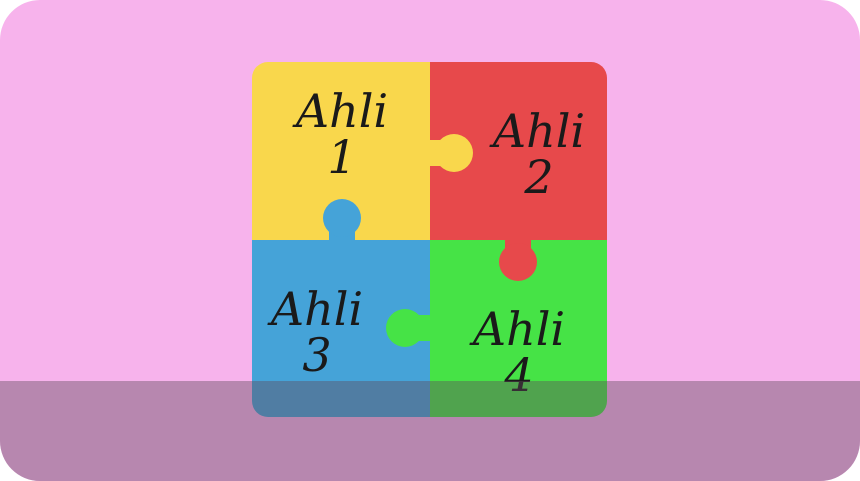 The width and height of the screenshot is (860, 481). I want to click on piece-2-word: Ahli, so click(539, 131).